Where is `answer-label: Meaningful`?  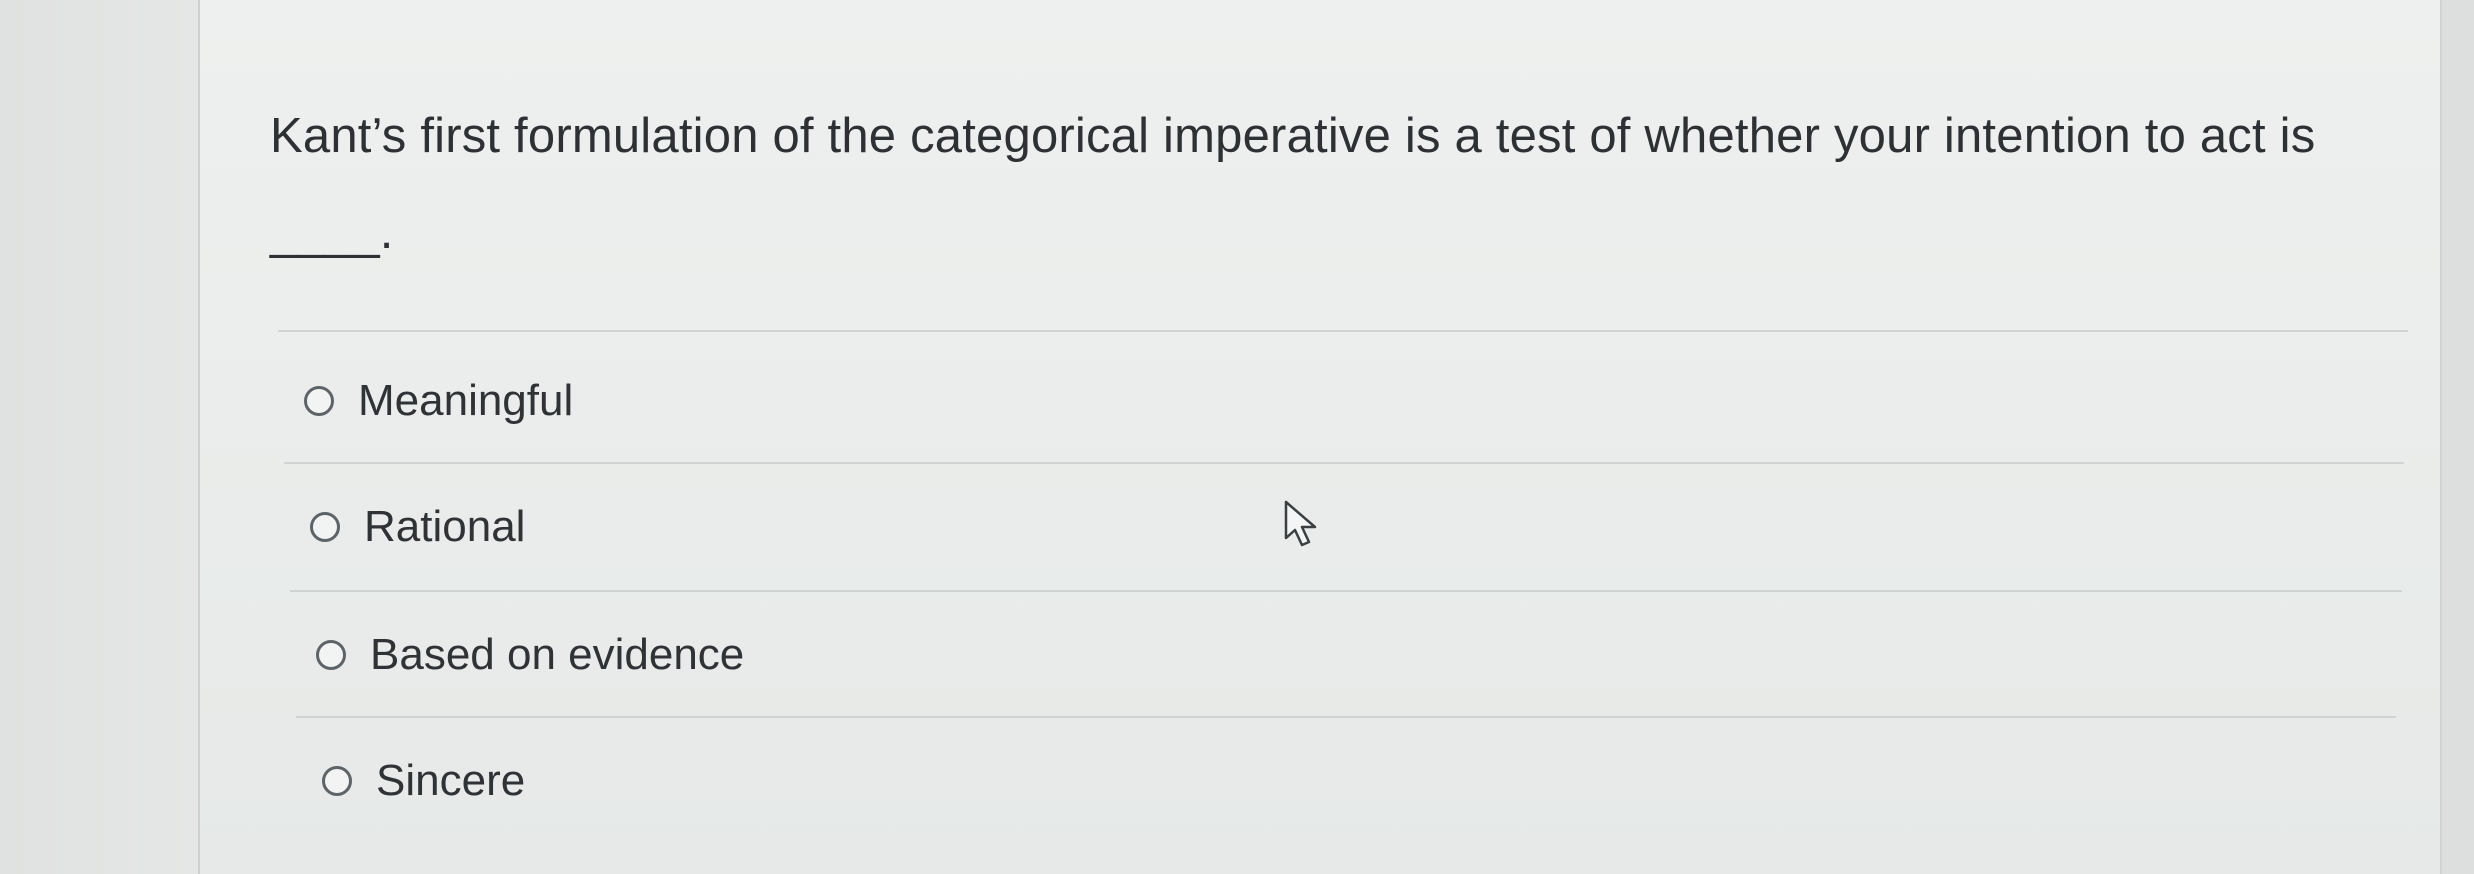 answer-label: Meaningful is located at coordinates (466, 400).